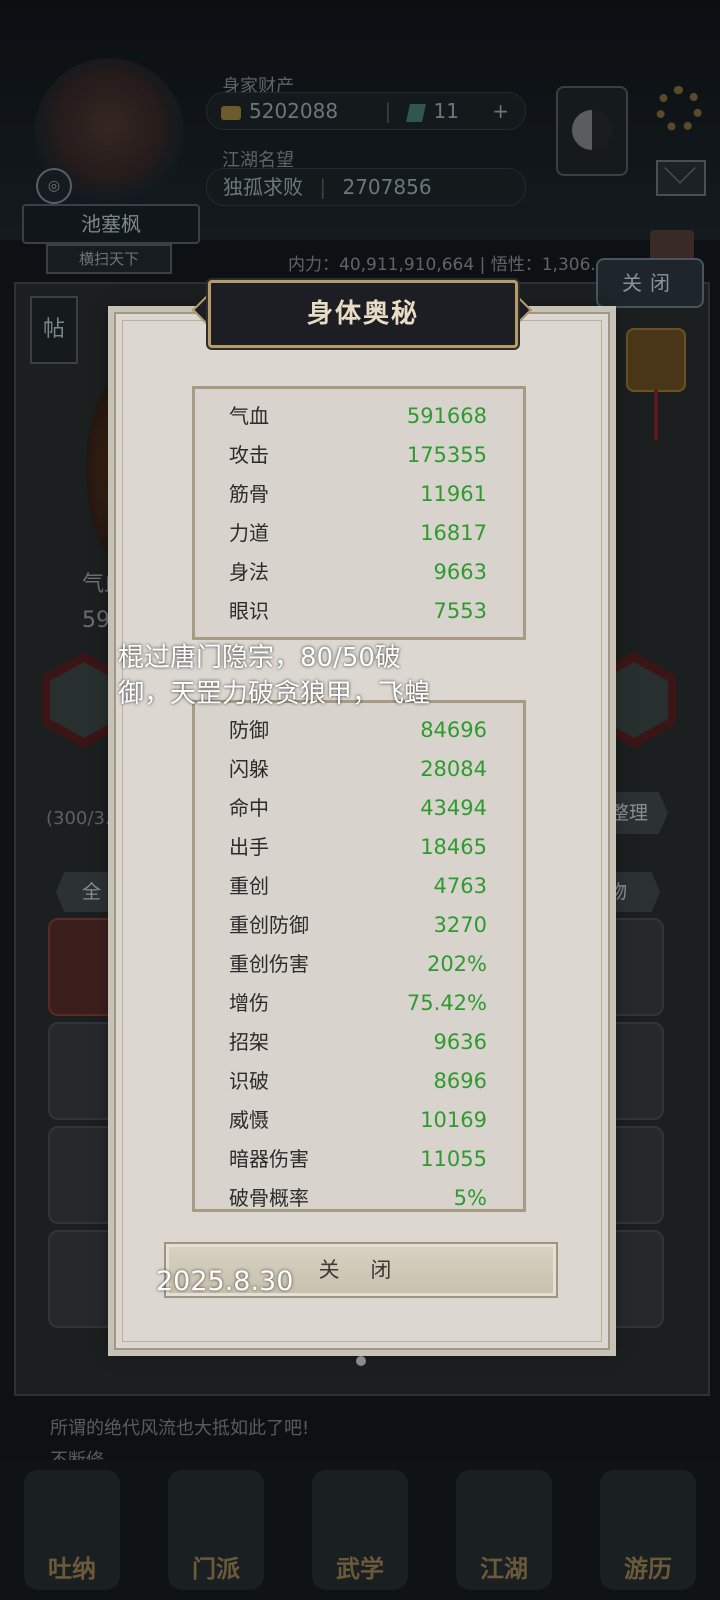  What do you see at coordinates (359, 808) in the screenshot?
I see `stat-row: 命中 43494` at bounding box center [359, 808].